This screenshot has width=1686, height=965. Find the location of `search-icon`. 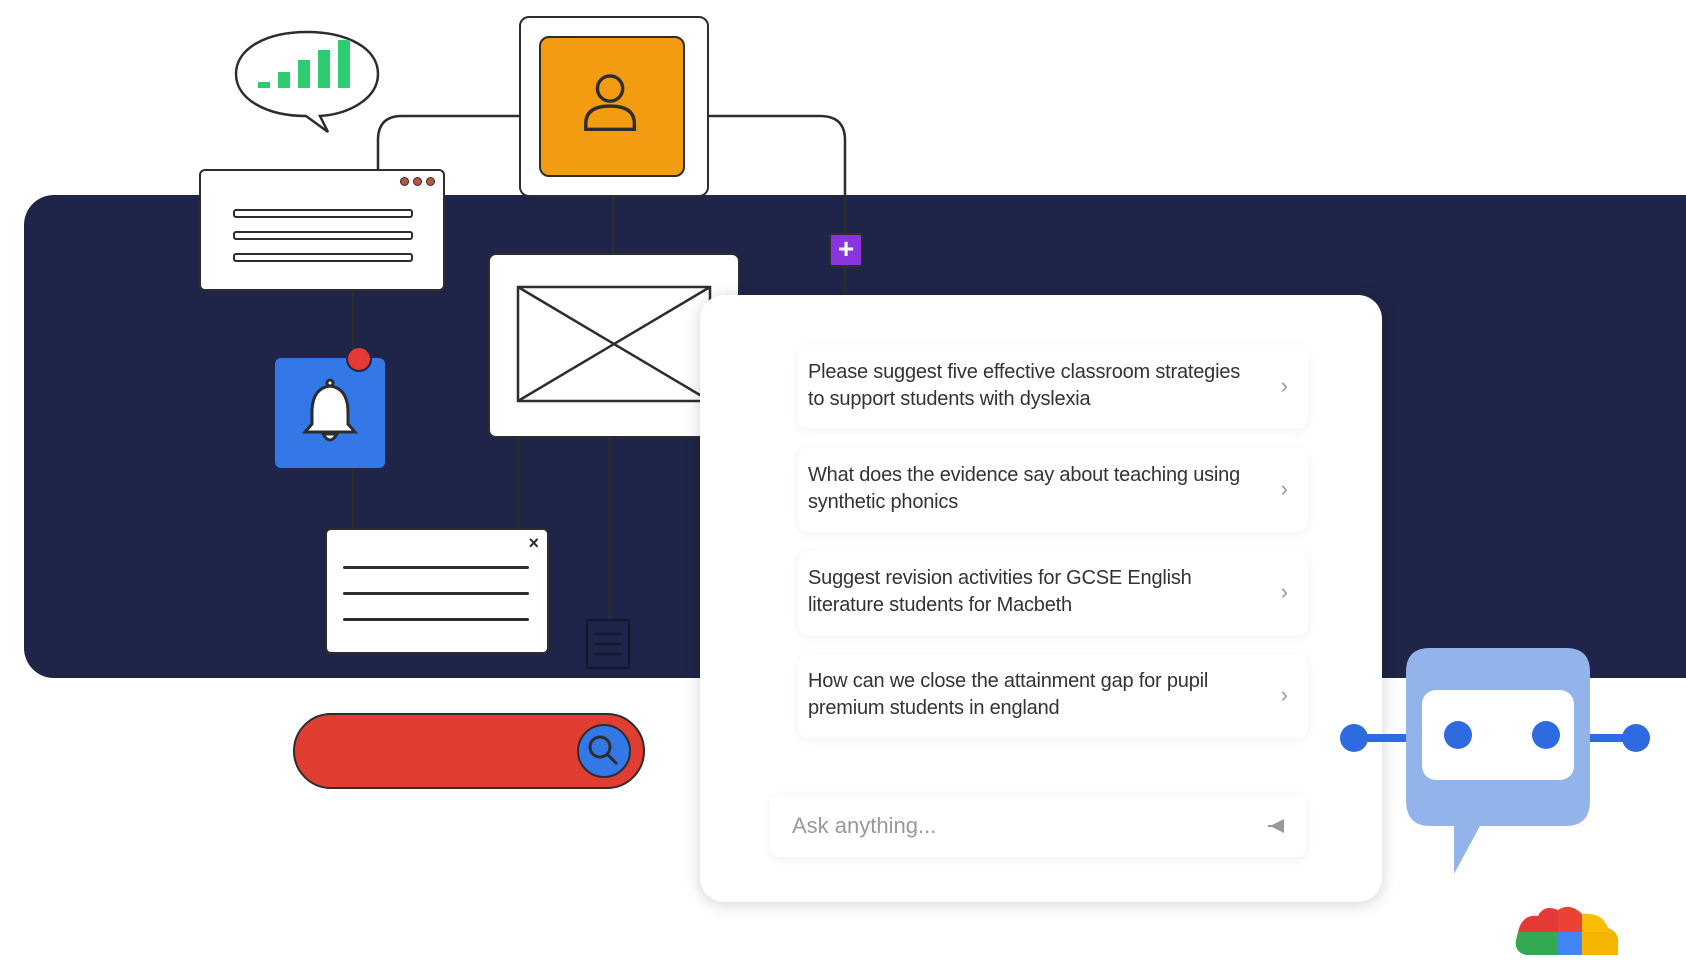

search-icon is located at coordinates (603, 750).